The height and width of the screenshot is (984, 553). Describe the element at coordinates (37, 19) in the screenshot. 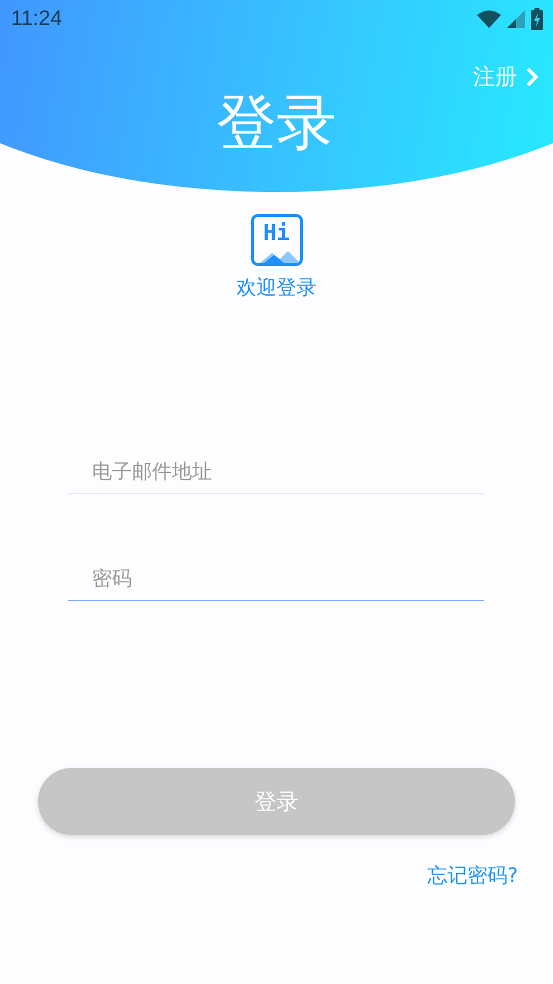

I see `status-time: 11:24` at that location.